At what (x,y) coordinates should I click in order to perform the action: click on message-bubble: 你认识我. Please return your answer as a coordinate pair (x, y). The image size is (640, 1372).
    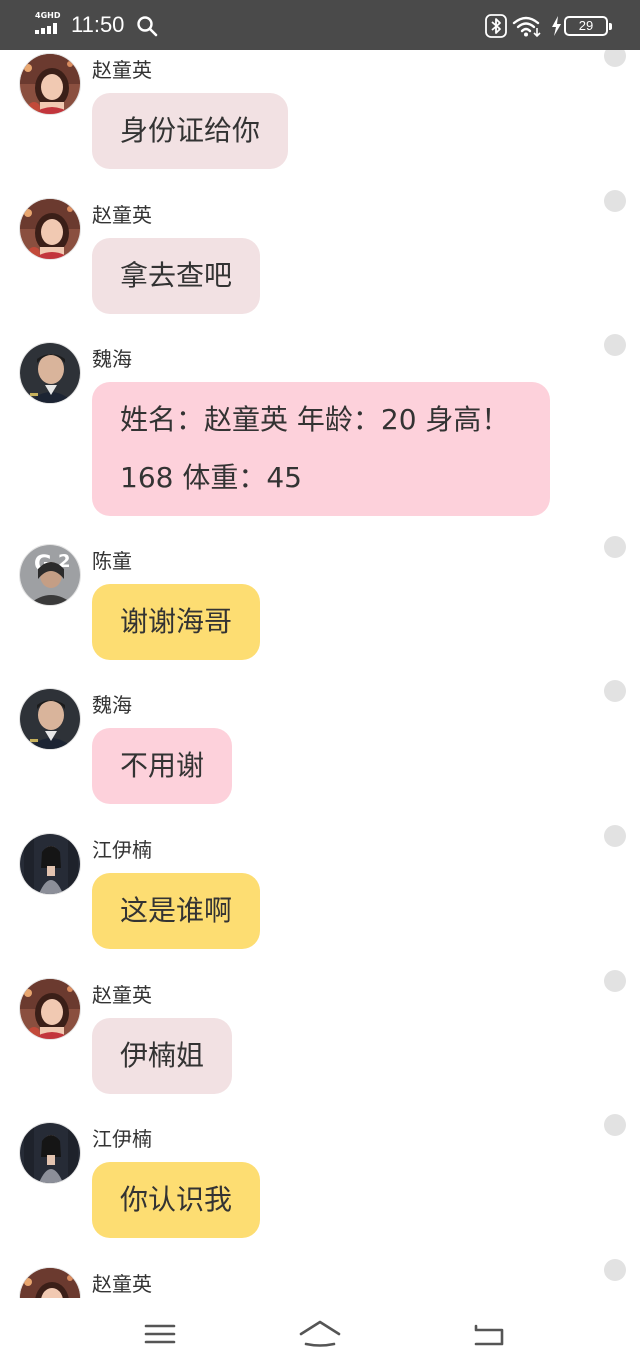
    Looking at the image, I should click on (176, 1200).